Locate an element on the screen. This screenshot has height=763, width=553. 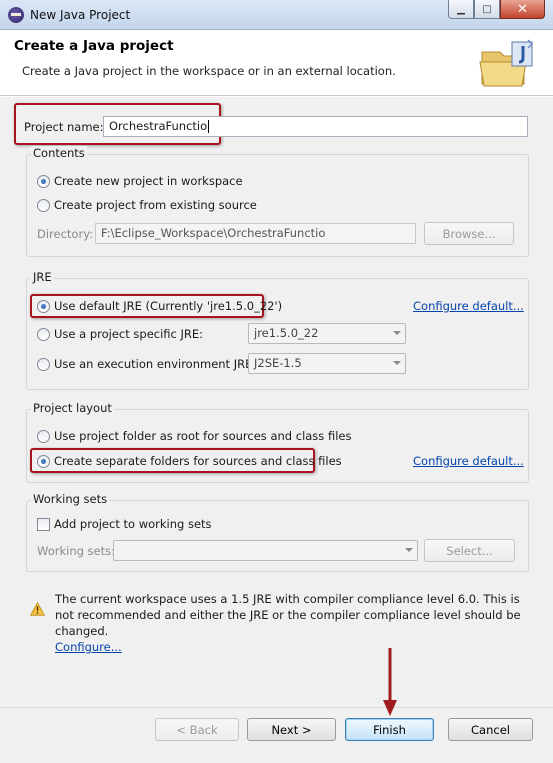
project-folder-root-radio is located at coordinates (43, 436).